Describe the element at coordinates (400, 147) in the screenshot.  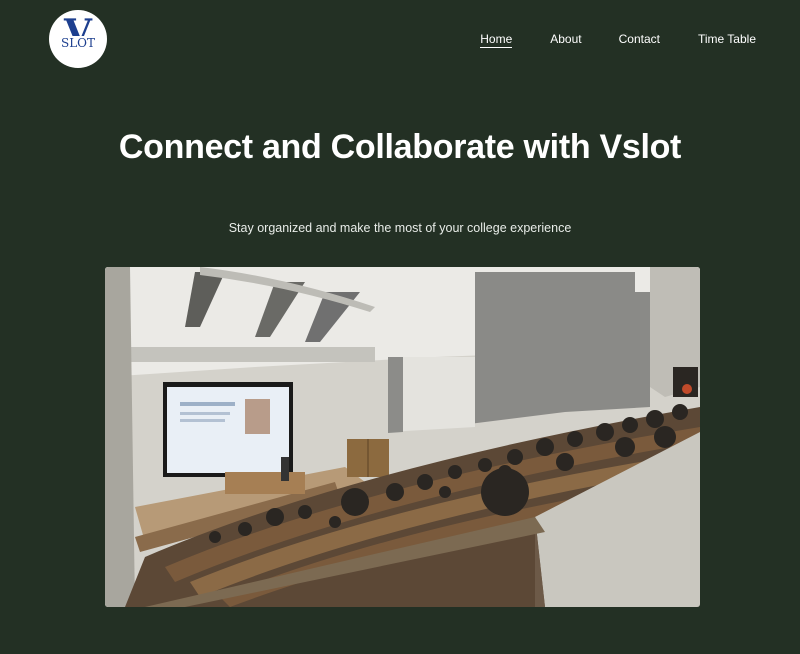
I see `hero-title: Connect and Collaborate with Vslot` at that location.